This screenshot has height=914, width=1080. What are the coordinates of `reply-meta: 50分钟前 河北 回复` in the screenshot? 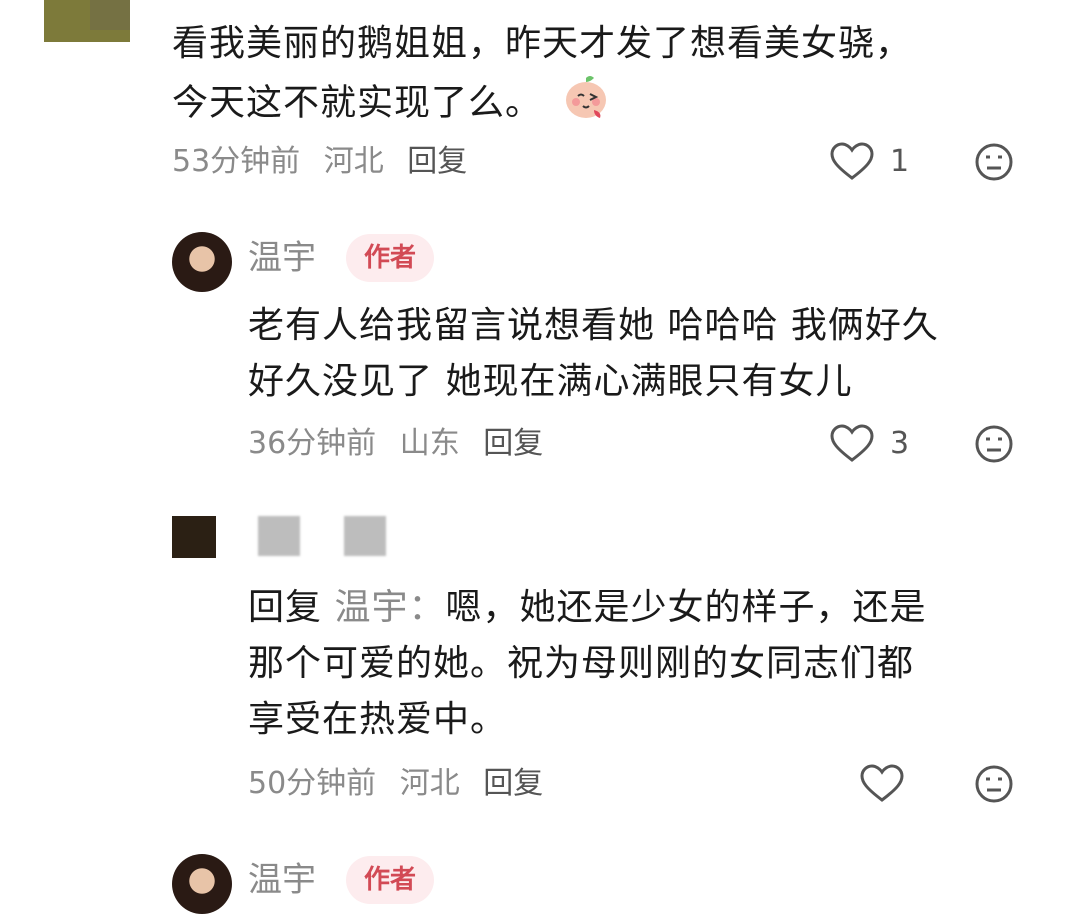 It's located at (402, 784).